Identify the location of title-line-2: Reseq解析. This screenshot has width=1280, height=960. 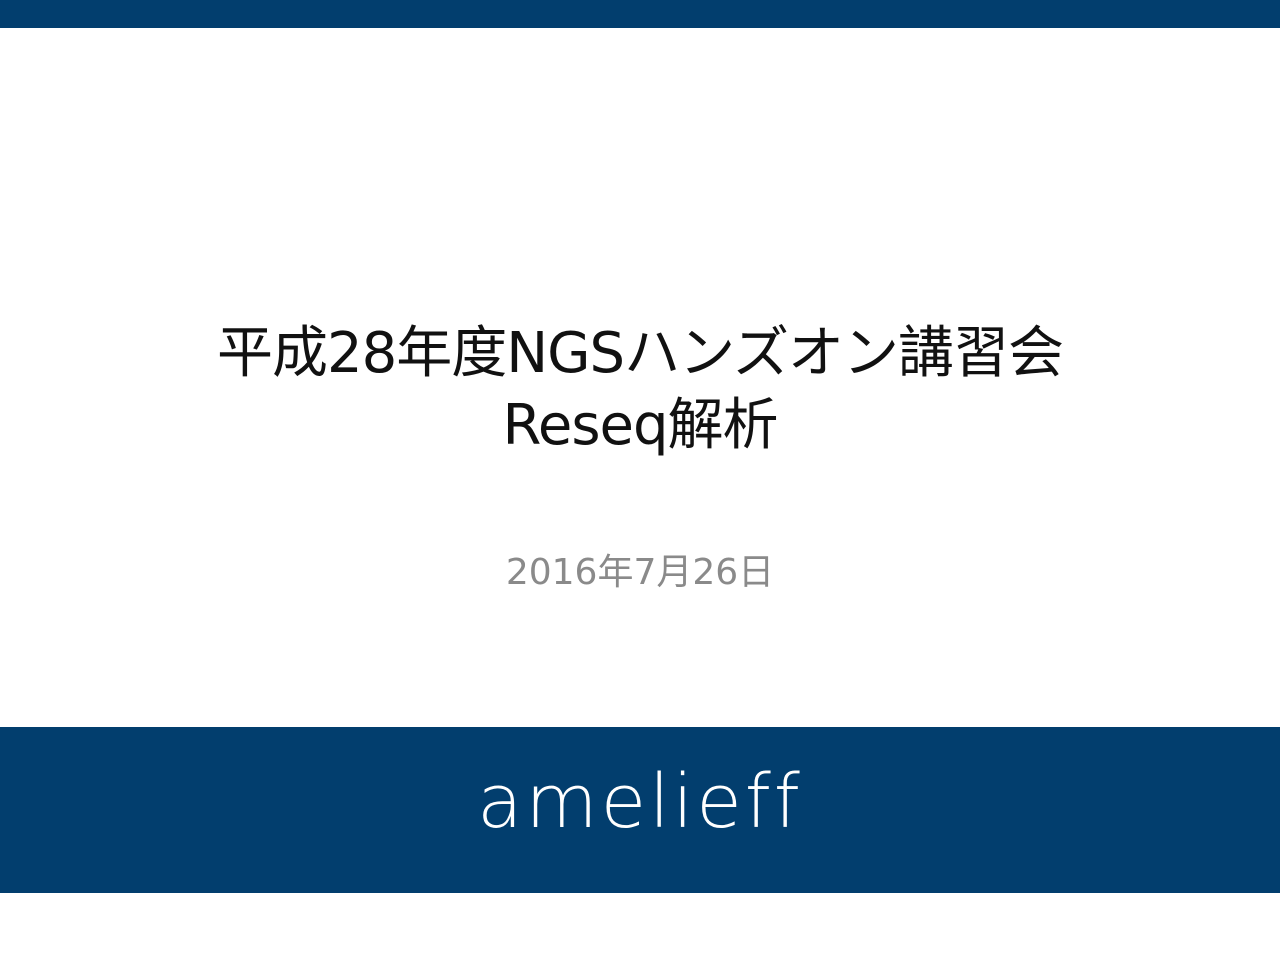
(640, 425).